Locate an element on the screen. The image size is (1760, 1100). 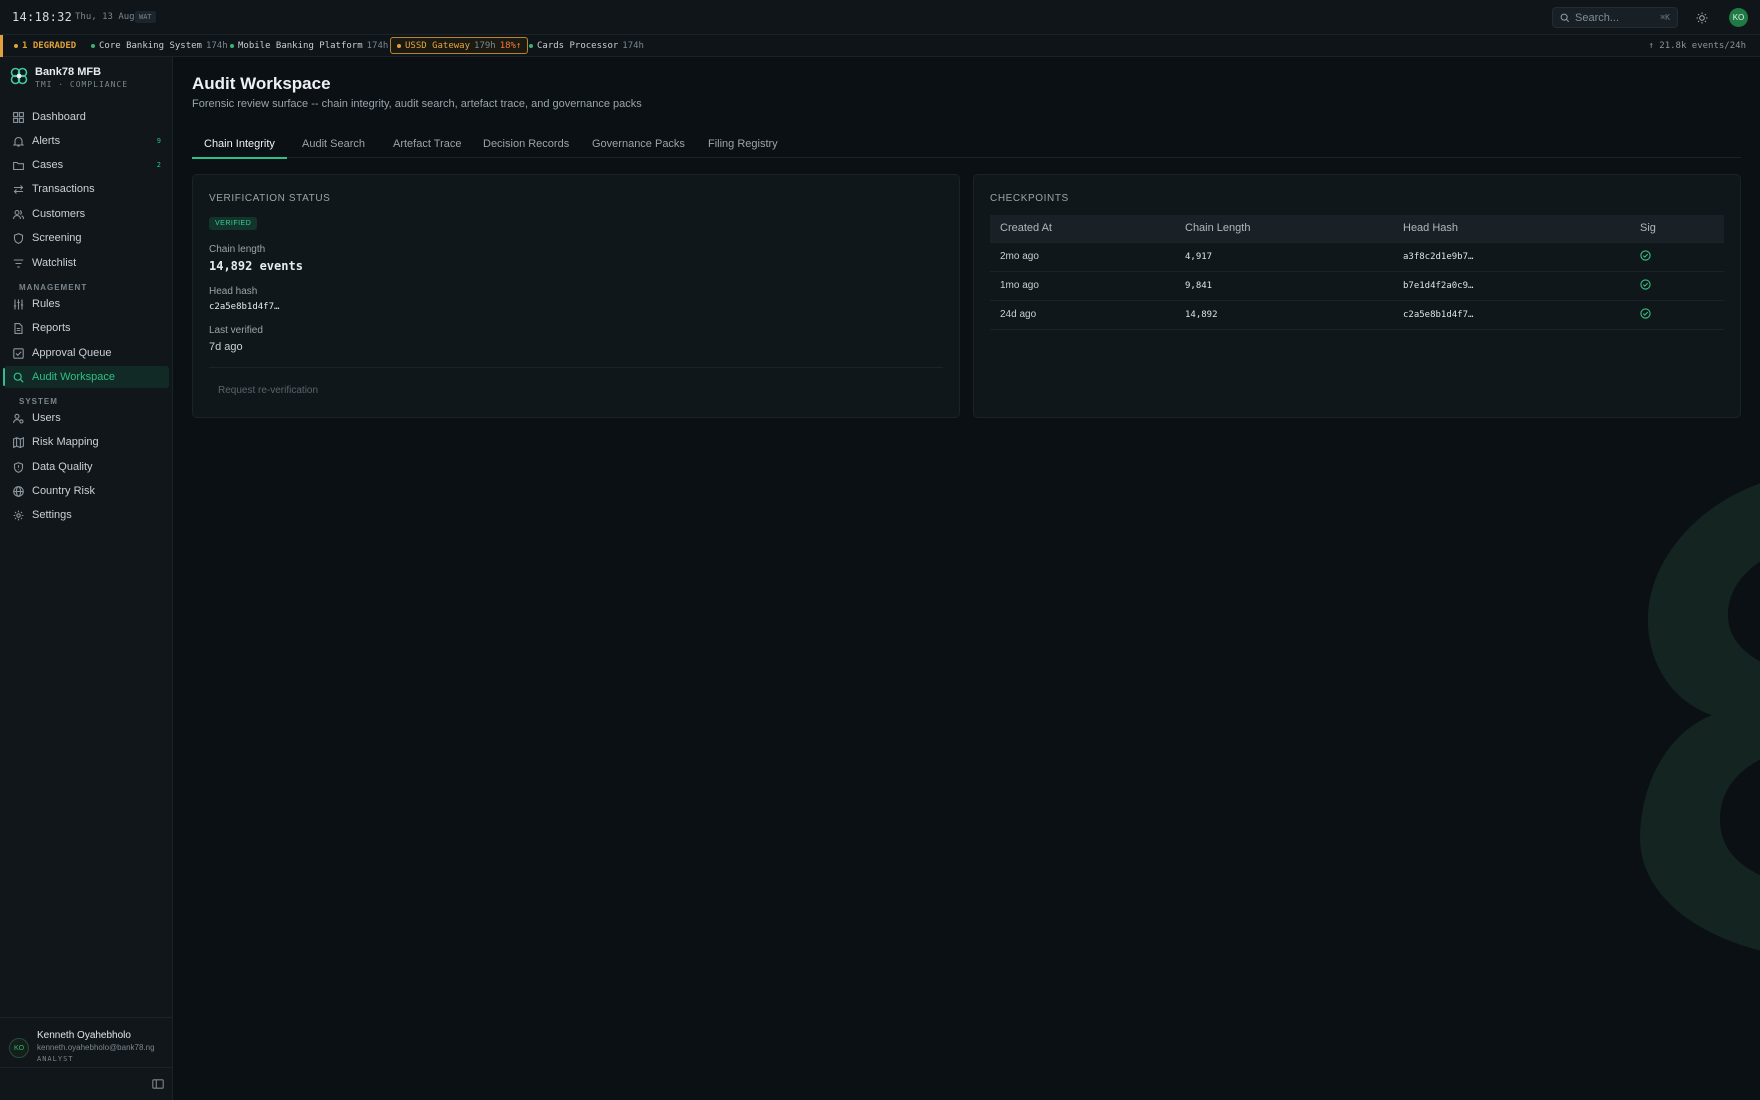
sidebar-item-reports: Reports is located at coordinates (86, 328).